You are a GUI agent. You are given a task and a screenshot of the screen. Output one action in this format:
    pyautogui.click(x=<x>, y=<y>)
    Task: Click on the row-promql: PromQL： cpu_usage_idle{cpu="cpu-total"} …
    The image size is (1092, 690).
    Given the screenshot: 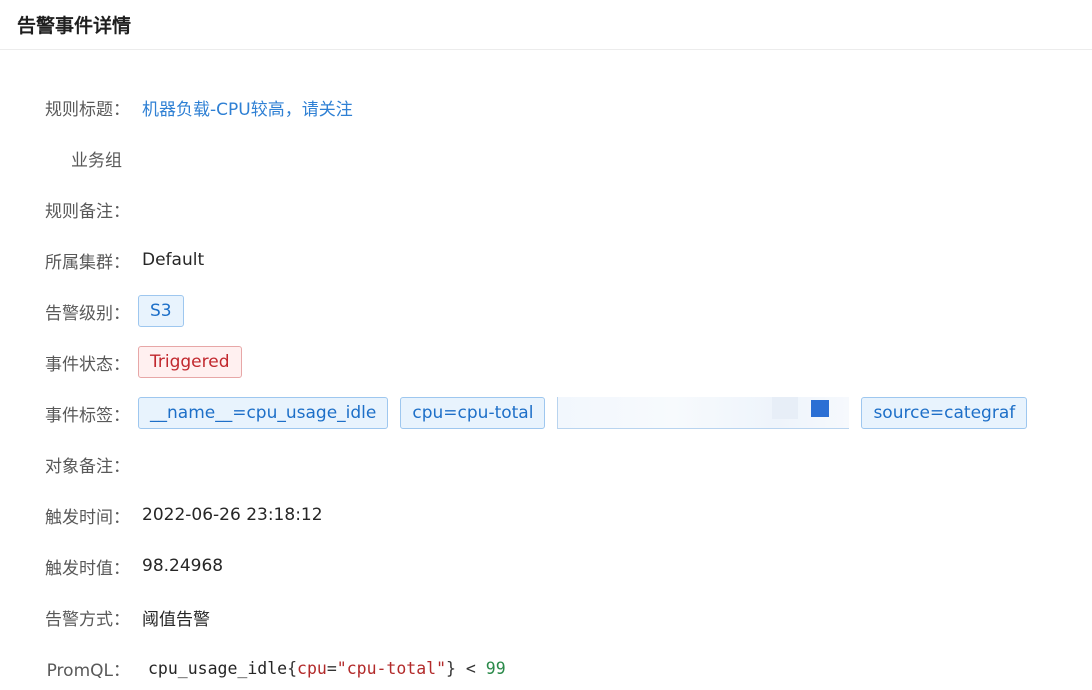 What is the action you would take?
    pyautogui.click(x=546, y=668)
    